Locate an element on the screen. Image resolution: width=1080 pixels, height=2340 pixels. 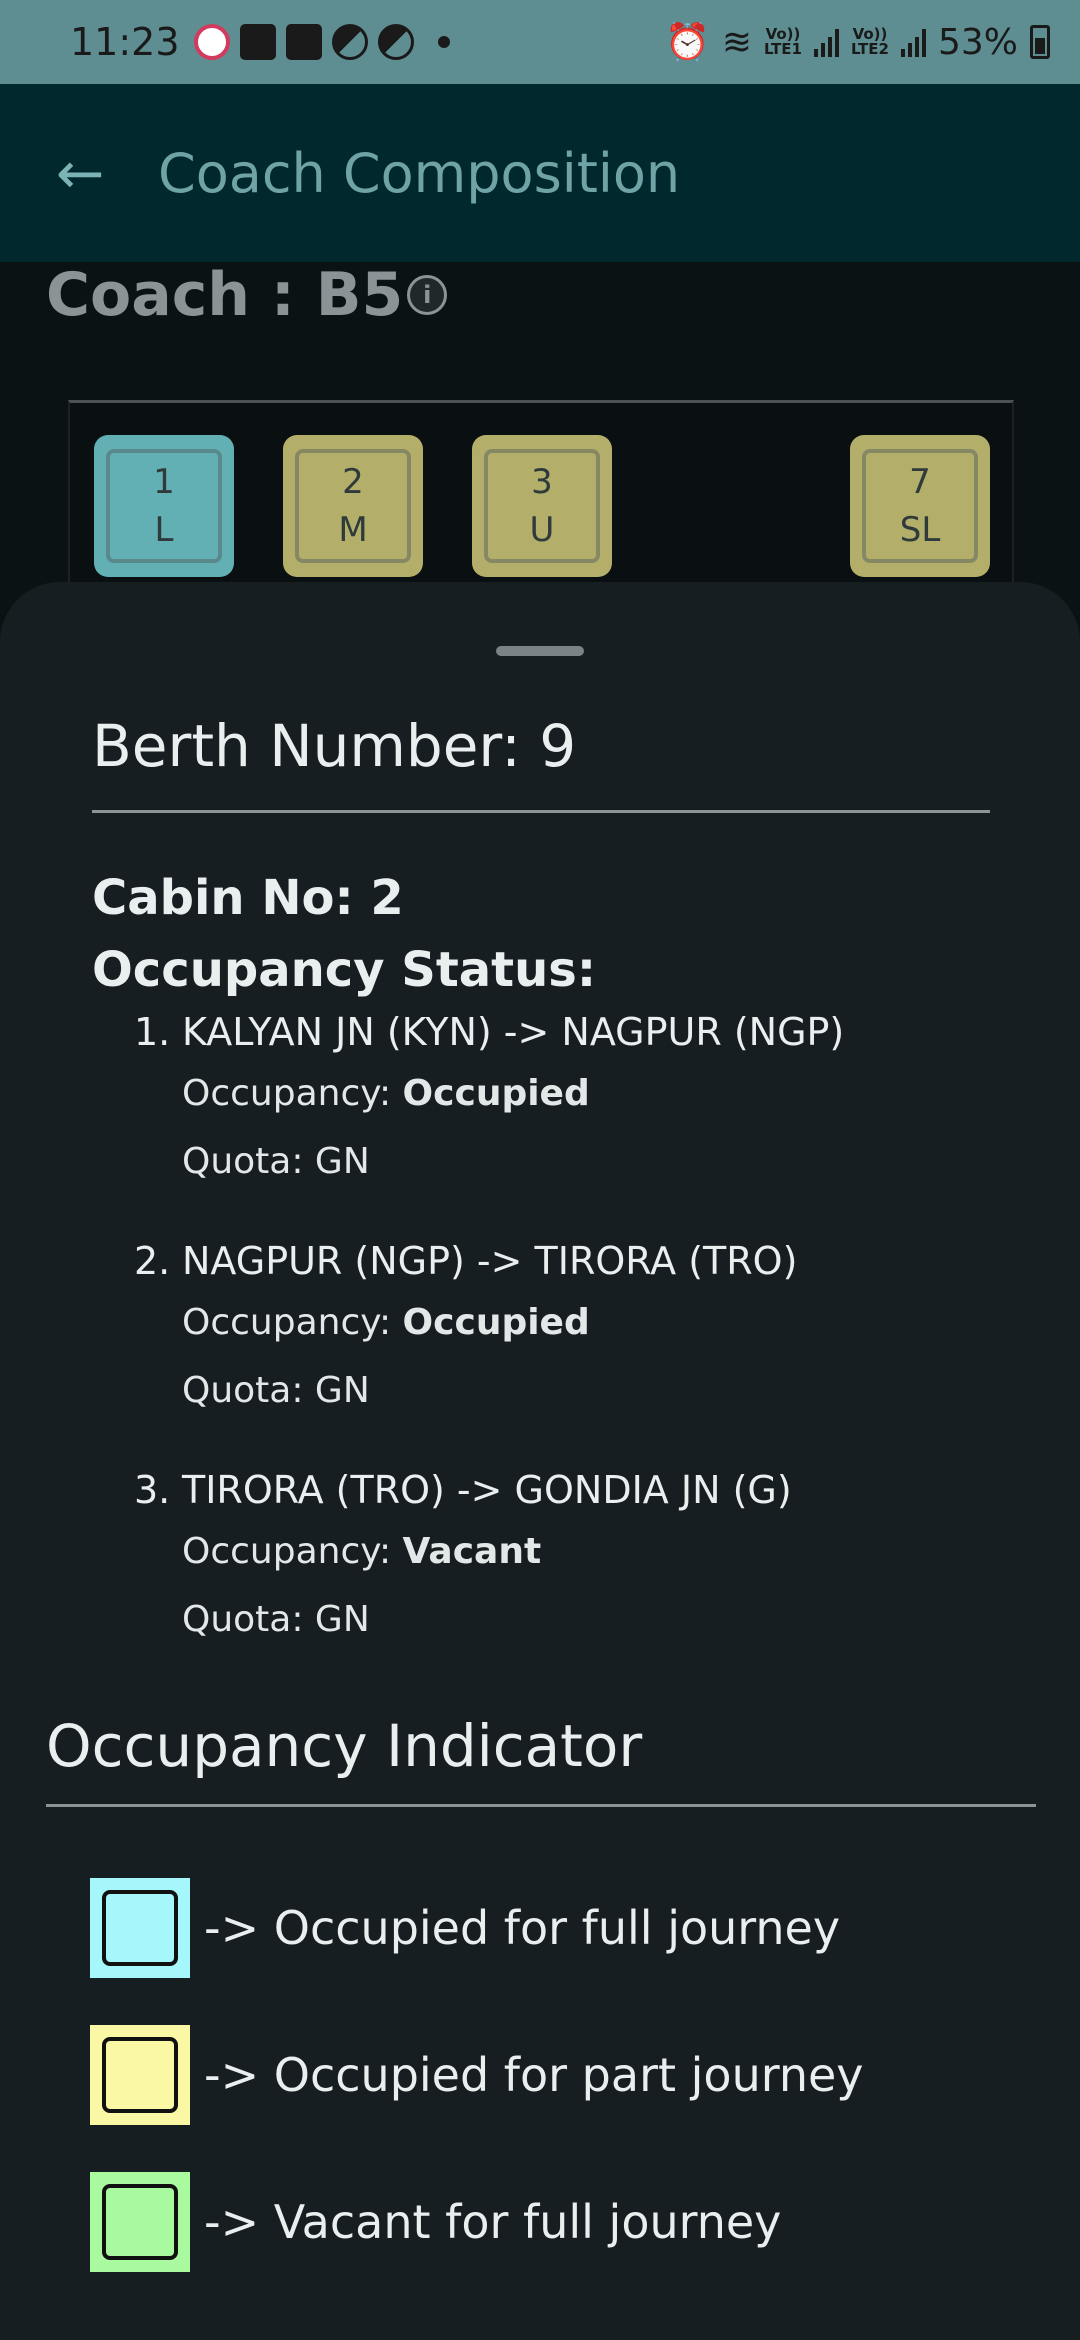
more-notifications-dot-icon is located at coordinates (443, 42).